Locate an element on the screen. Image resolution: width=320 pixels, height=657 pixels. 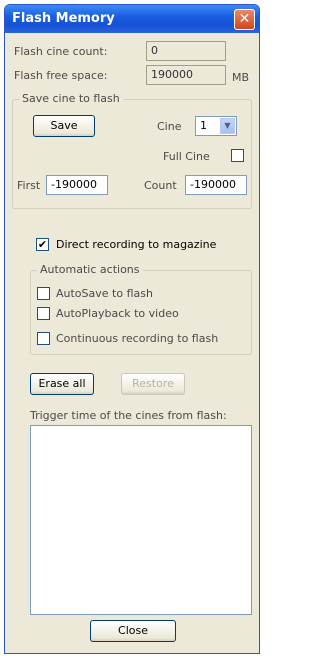
cine-count-field: 0 is located at coordinates (186, 51).